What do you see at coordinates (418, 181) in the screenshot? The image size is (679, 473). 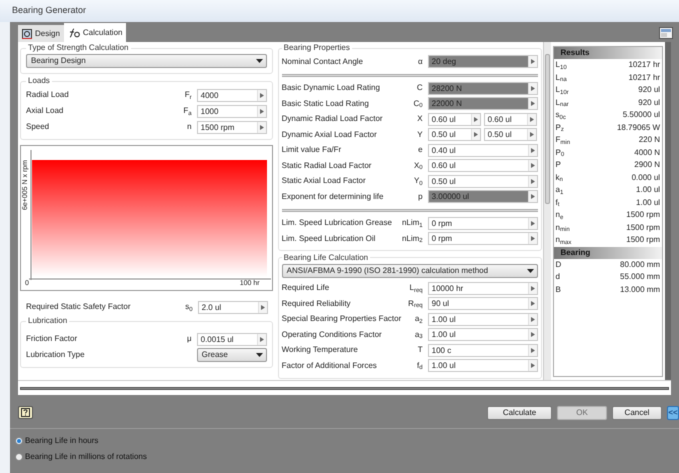 I see `symbol-label: Y$_{0}$` at bounding box center [418, 181].